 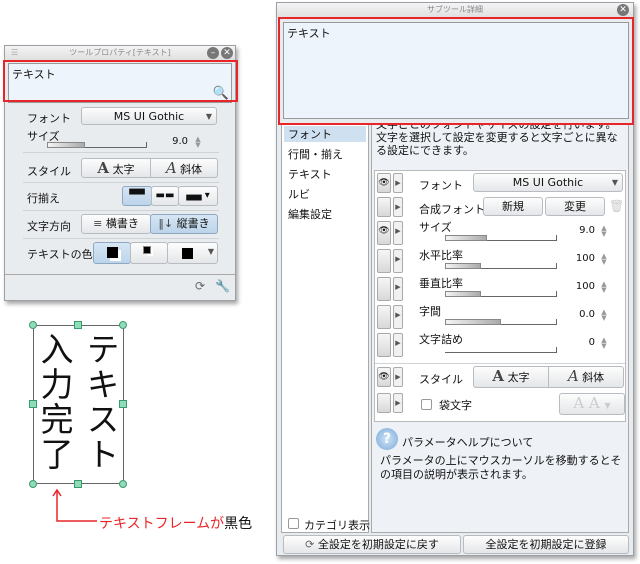 I want to click on sub-tool-detail-titlebar: サブツール詳細 ✕, so click(x=455, y=10).